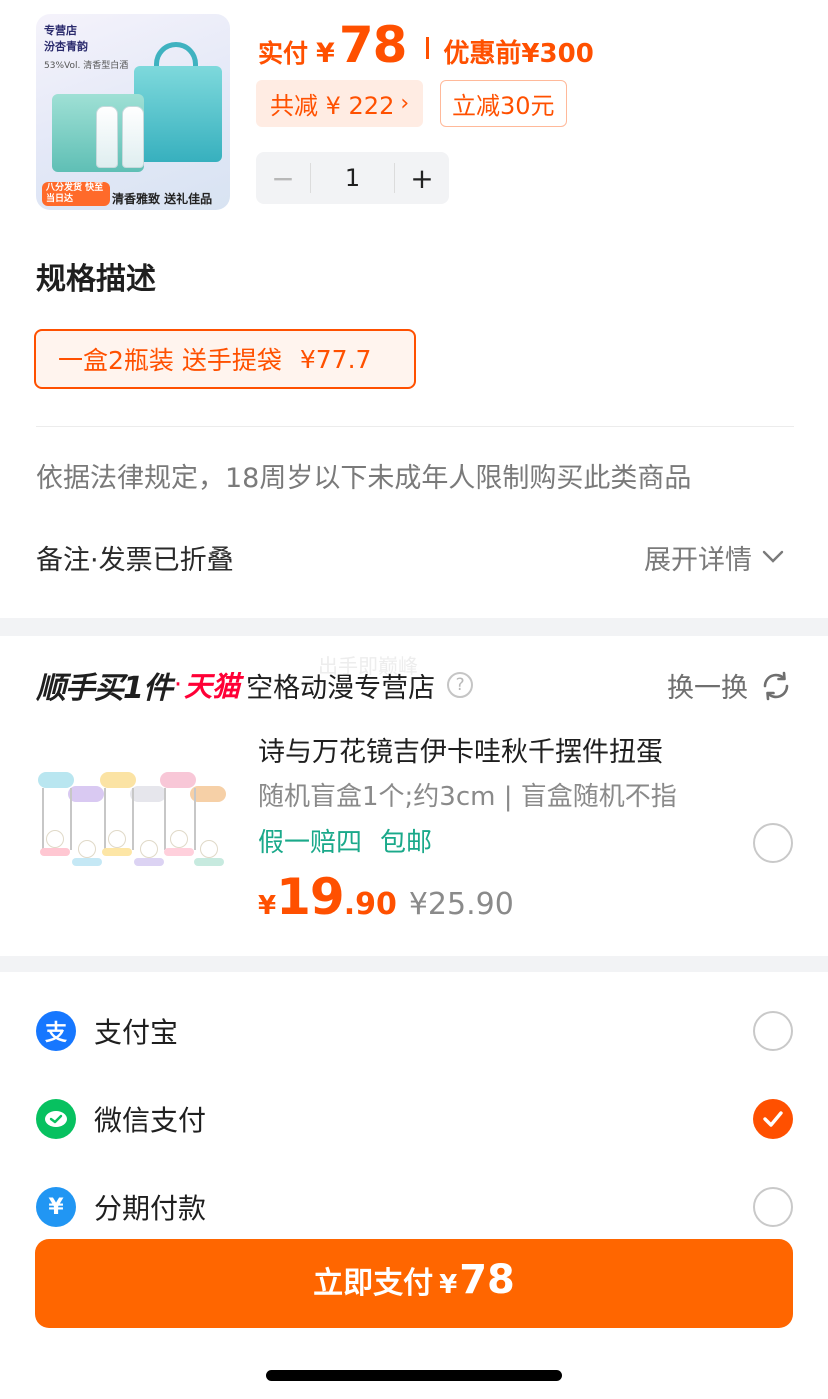 The height and width of the screenshot is (1399, 828). I want to click on payment-option-wechat: 微信支付, so click(121, 1119).